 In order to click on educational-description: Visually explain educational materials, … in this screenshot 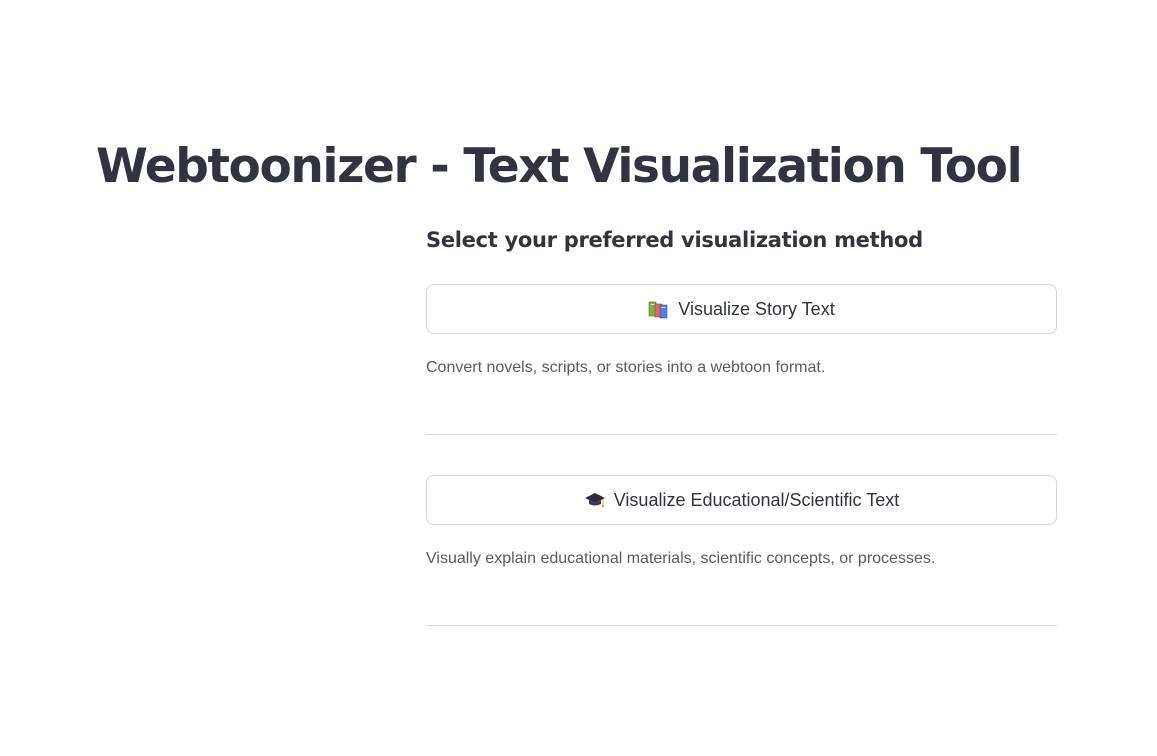, I will do `click(681, 558)`.